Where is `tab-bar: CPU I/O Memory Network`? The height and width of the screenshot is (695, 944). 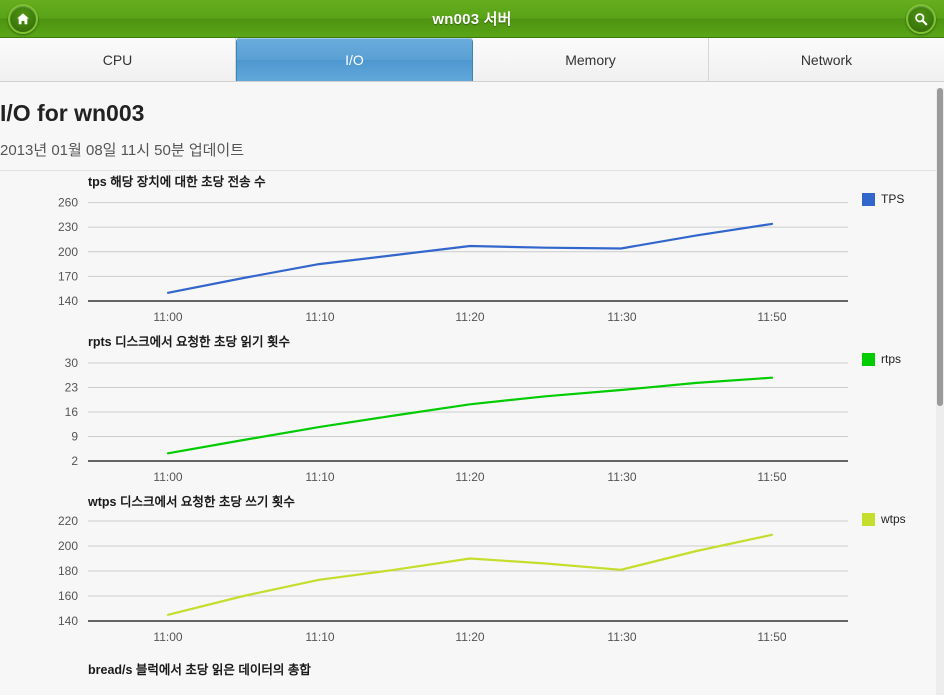
tab-bar: CPU I/O Memory Network is located at coordinates (472, 60).